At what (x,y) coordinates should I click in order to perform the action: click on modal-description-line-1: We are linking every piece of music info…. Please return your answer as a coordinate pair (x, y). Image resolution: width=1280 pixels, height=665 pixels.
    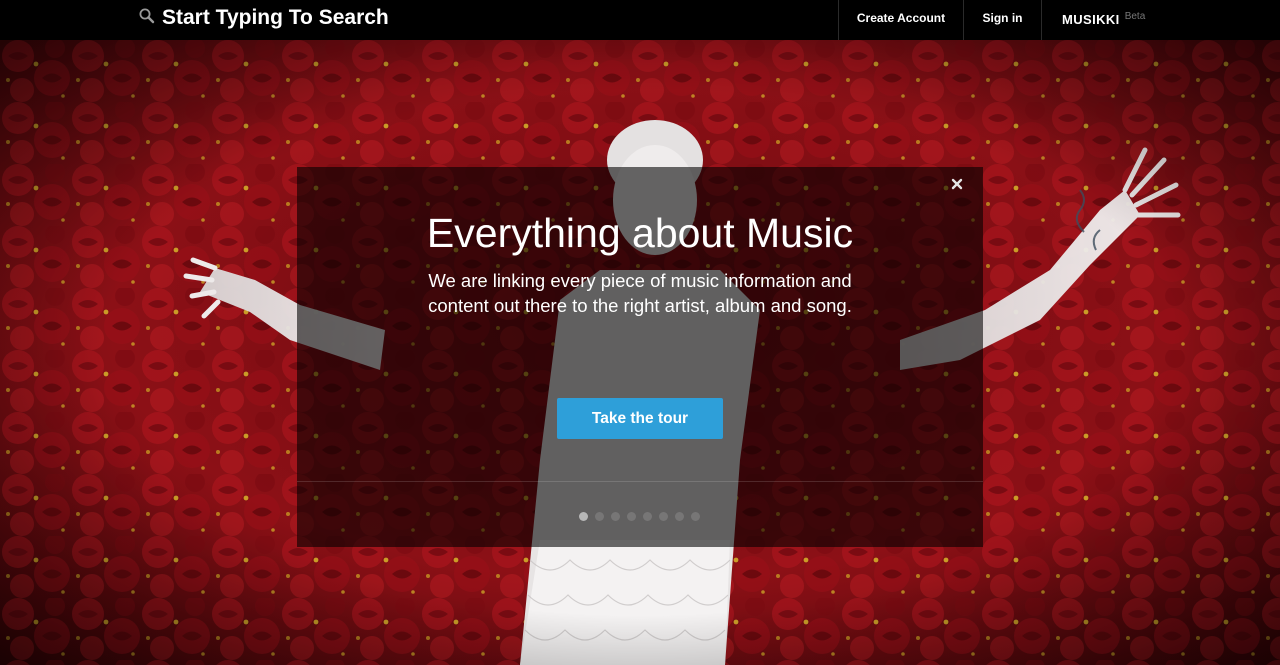
    Looking at the image, I should click on (640, 280).